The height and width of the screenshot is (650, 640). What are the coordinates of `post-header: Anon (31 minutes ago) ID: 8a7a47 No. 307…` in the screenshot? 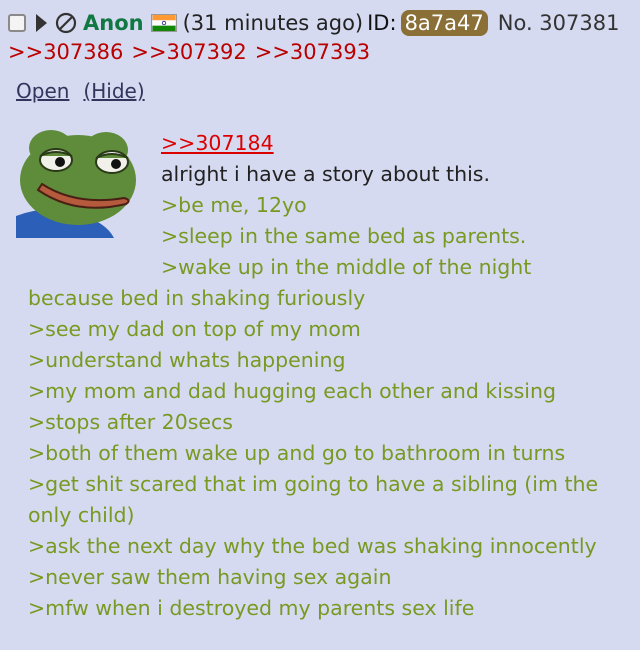 It's located at (313, 23).